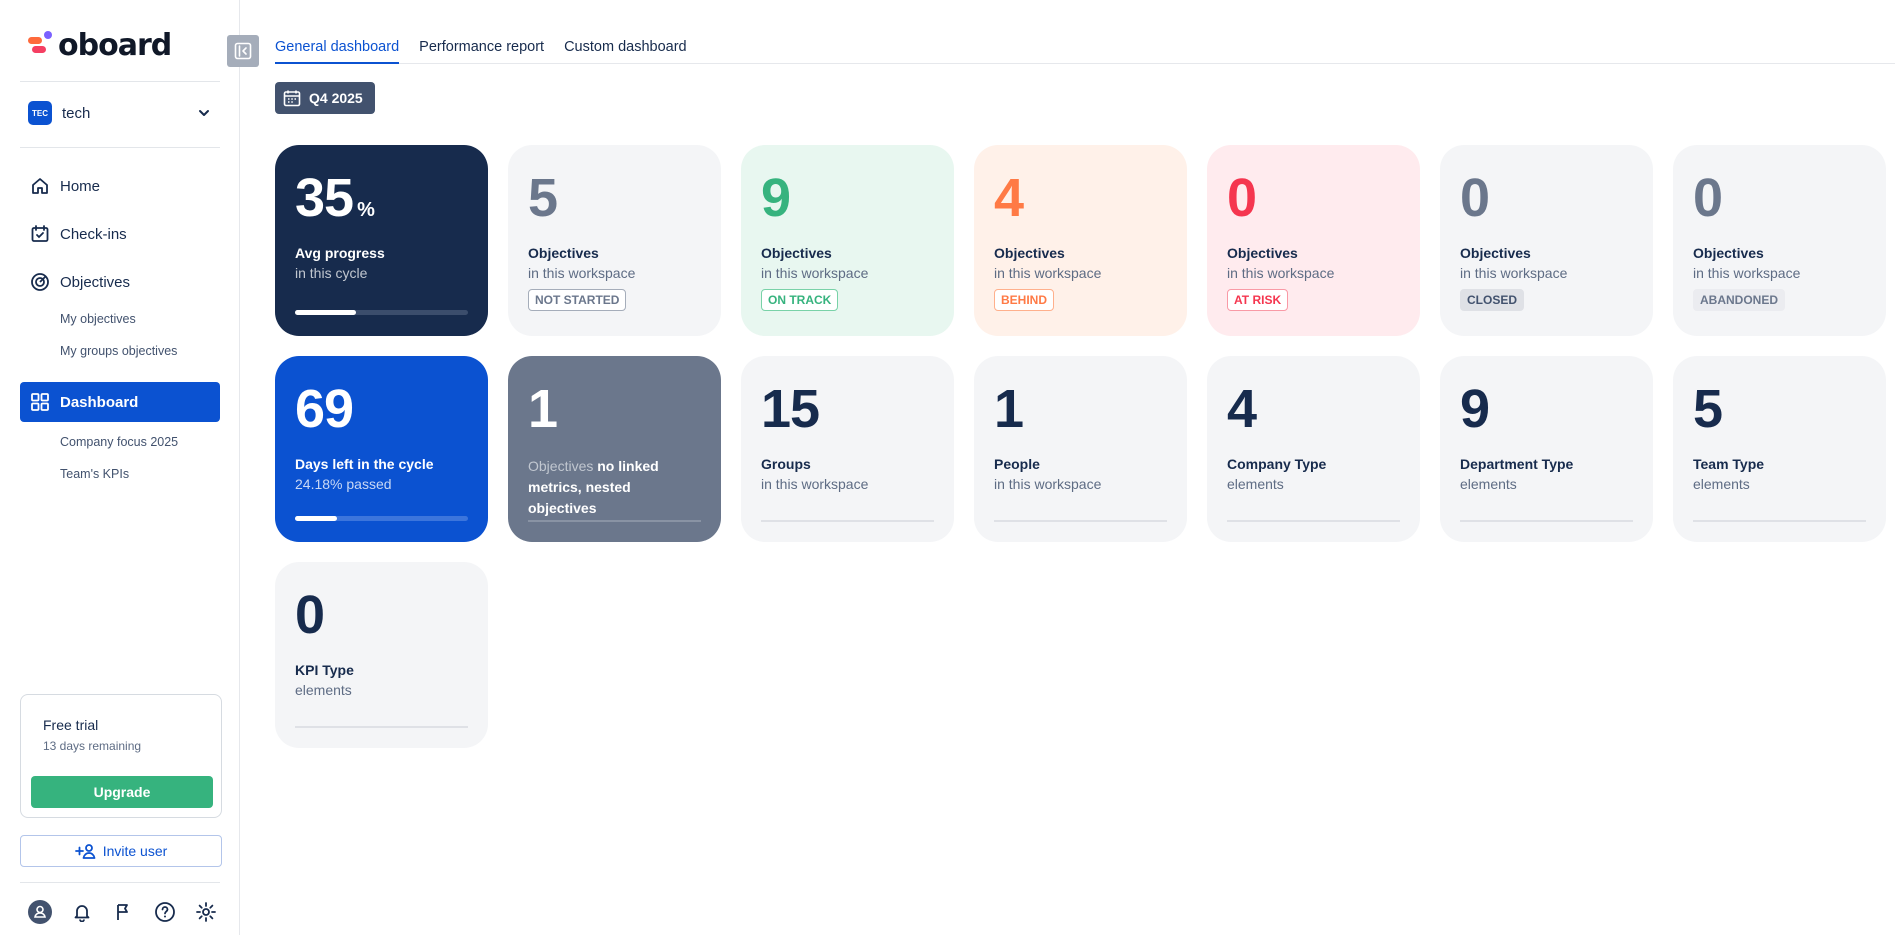 The width and height of the screenshot is (1897, 935). What do you see at coordinates (1009, 409) in the screenshot?
I see `card-value: 1` at bounding box center [1009, 409].